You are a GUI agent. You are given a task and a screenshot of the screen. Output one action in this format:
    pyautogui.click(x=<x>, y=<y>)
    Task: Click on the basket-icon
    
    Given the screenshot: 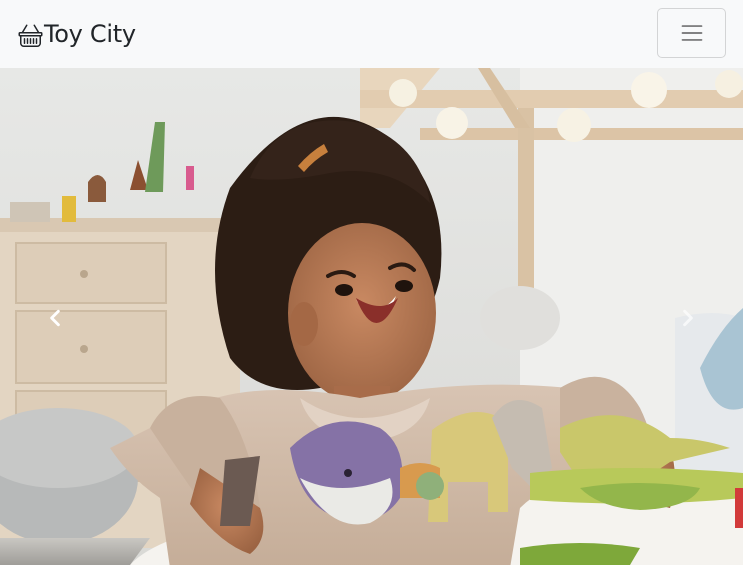 What is the action you would take?
    pyautogui.click(x=30, y=35)
    